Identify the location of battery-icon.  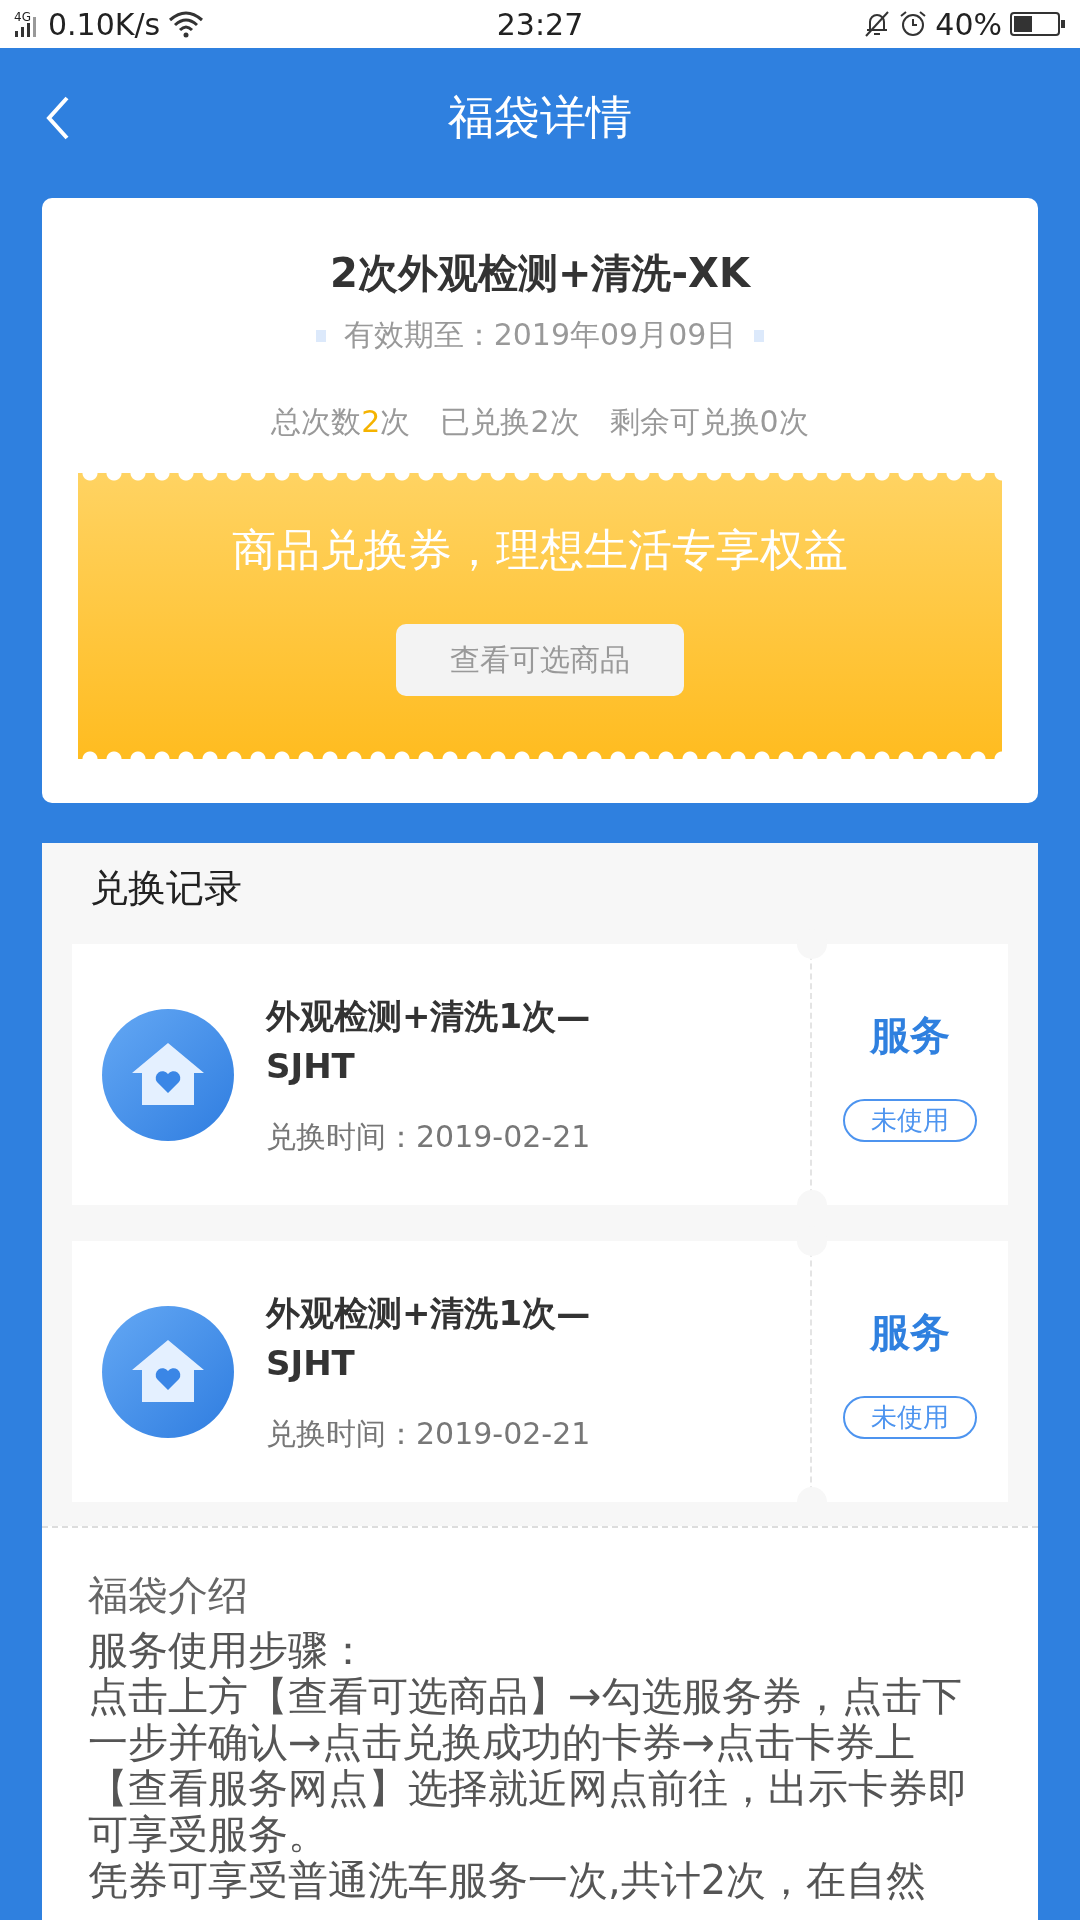
(1038, 24).